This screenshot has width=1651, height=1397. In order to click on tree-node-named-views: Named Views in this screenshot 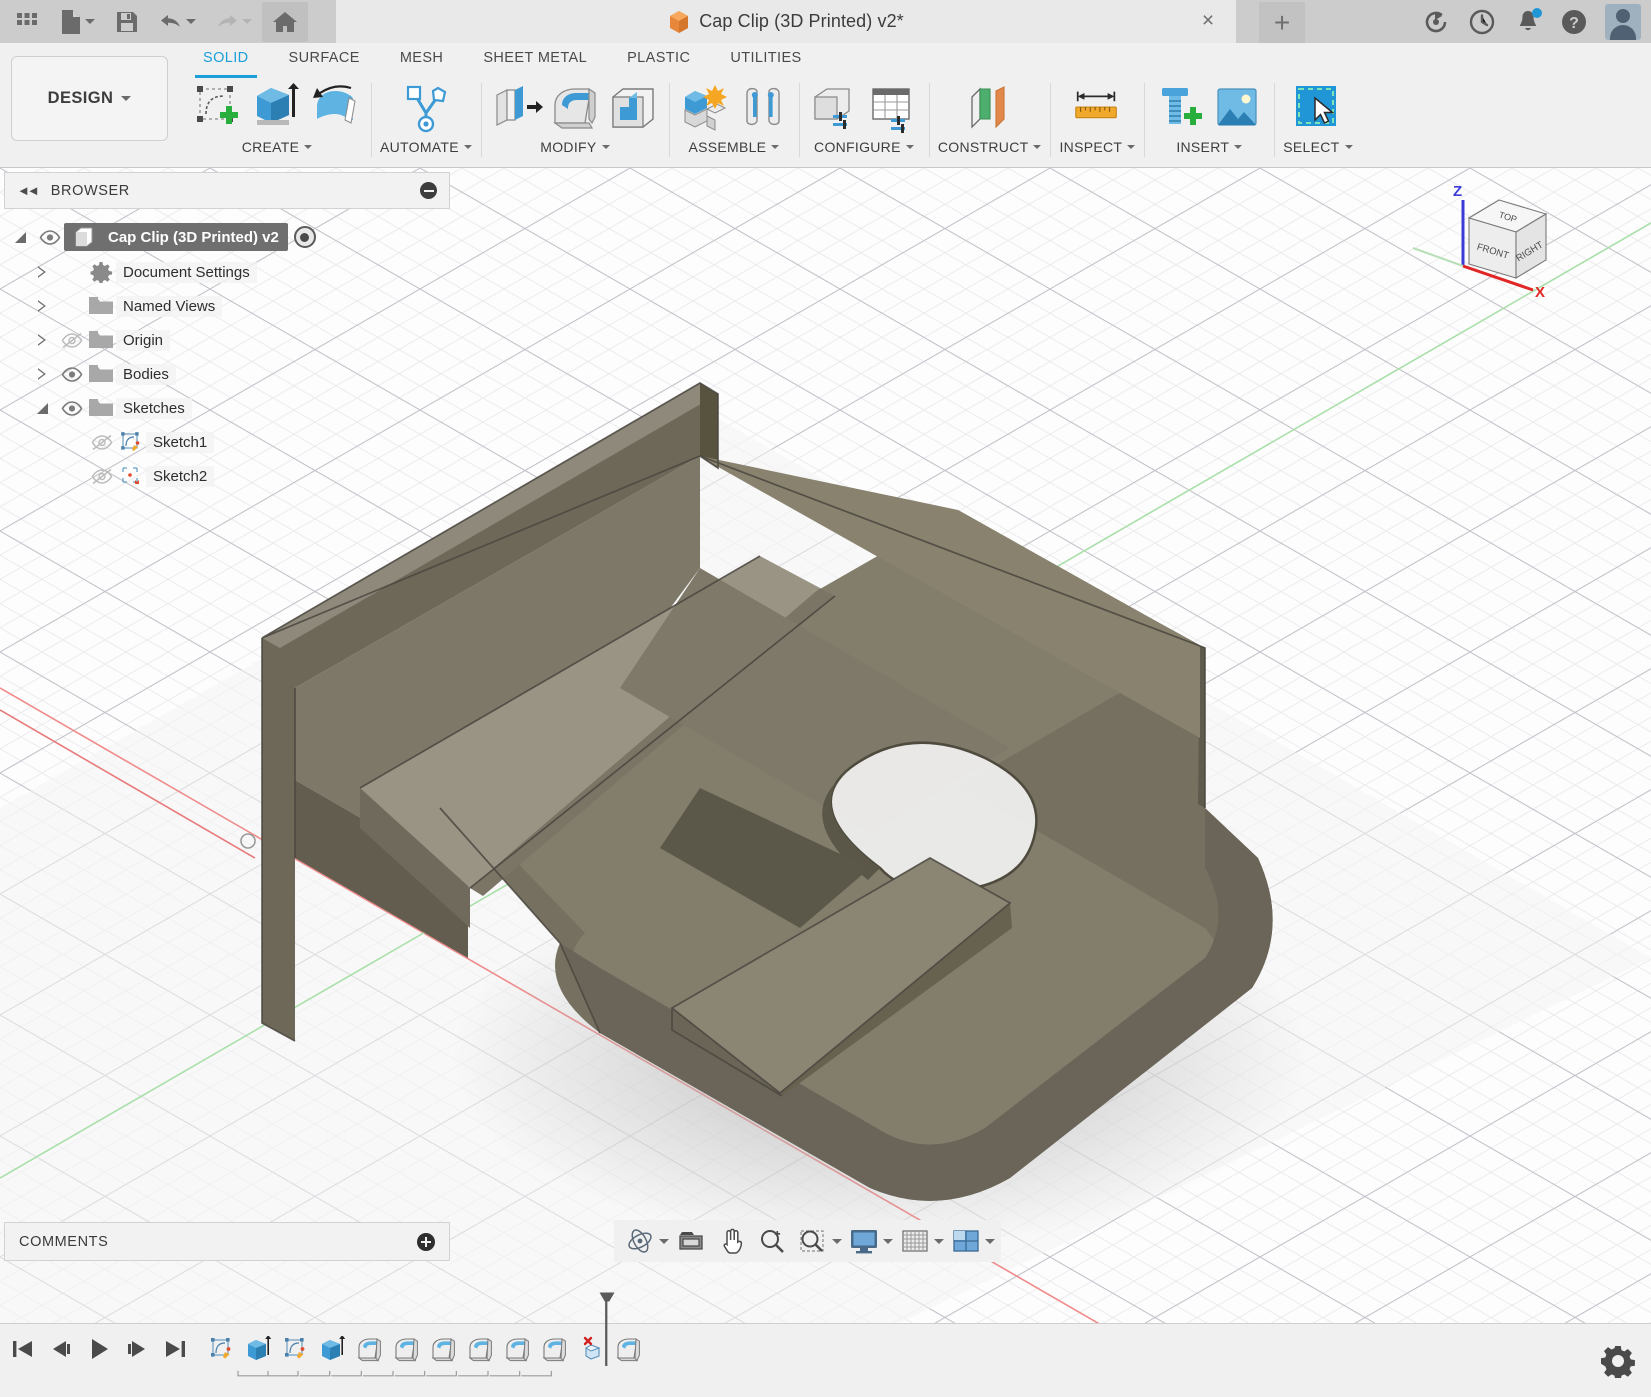, I will do `click(227, 306)`.